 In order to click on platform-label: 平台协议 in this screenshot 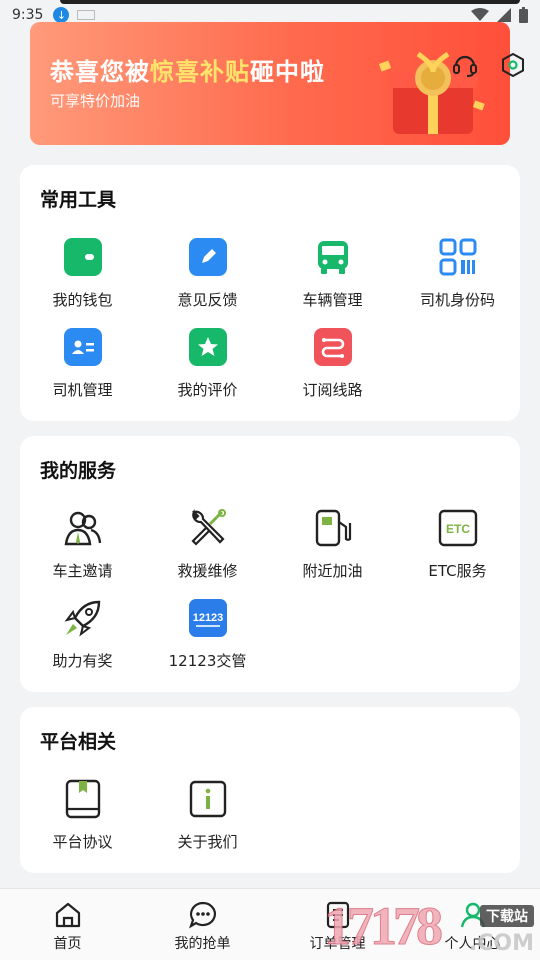, I will do `click(82, 842)`.